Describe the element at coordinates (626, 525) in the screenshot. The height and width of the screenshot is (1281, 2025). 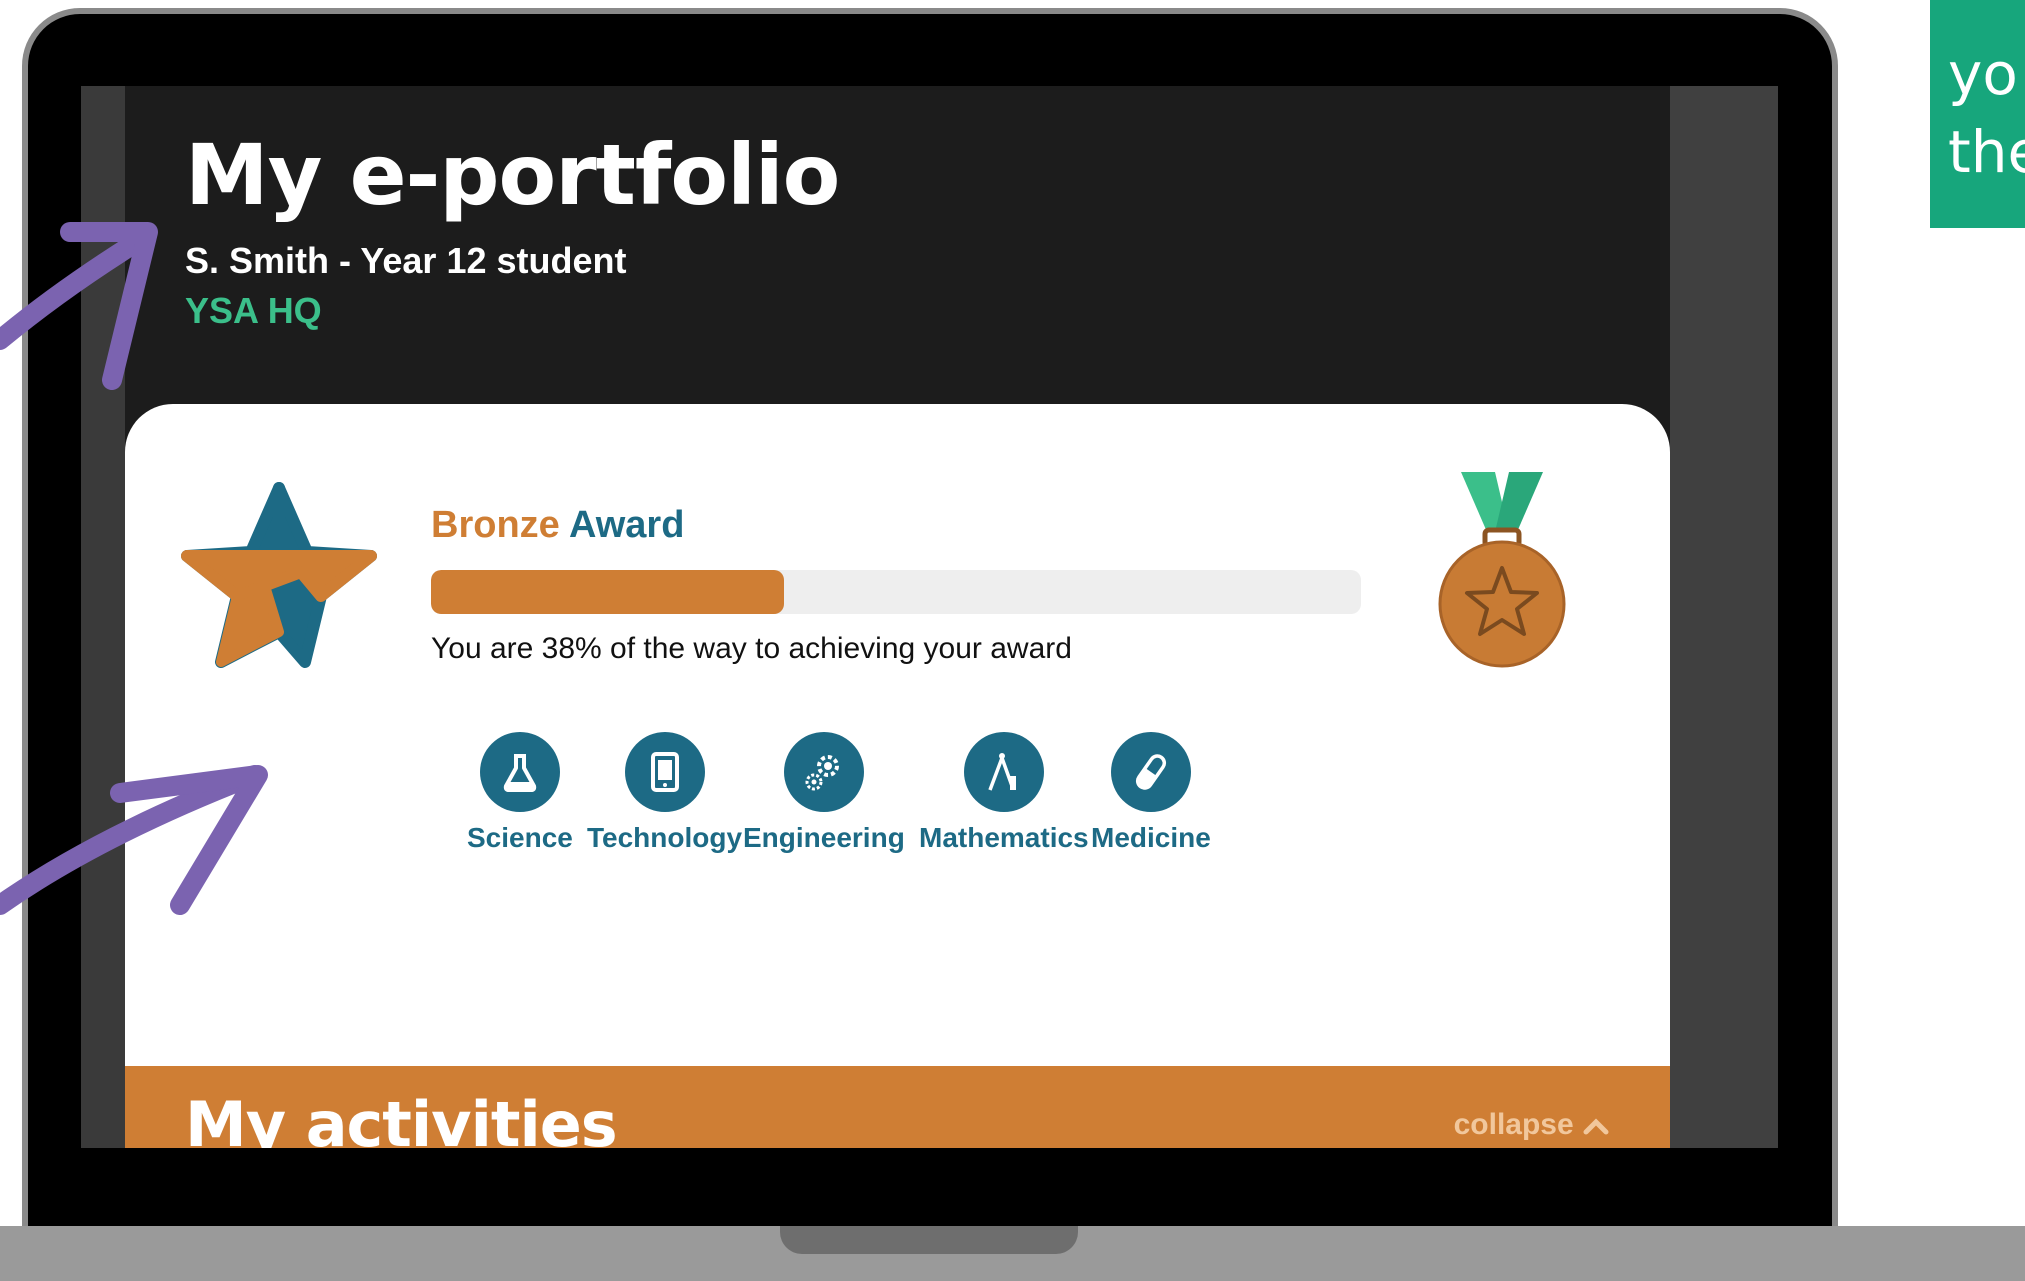
I see `award-word: Award` at that location.